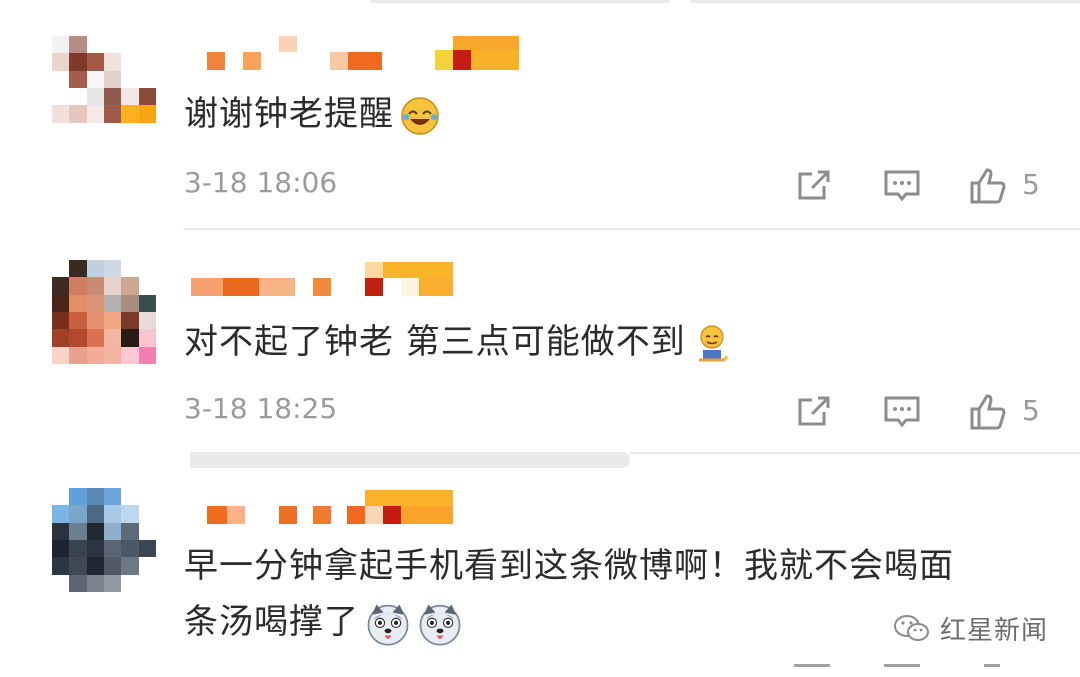 The image size is (1080, 677). I want to click on comment-timestamp: 3-18 18:06, so click(261, 182).